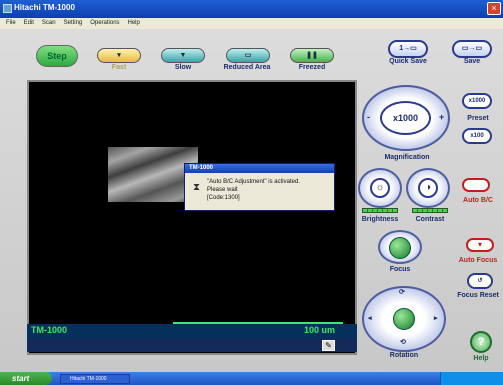 Image resolution: width=503 pixels, height=385 pixels. I want to click on contrast-icon: ◑, so click(428, 188).